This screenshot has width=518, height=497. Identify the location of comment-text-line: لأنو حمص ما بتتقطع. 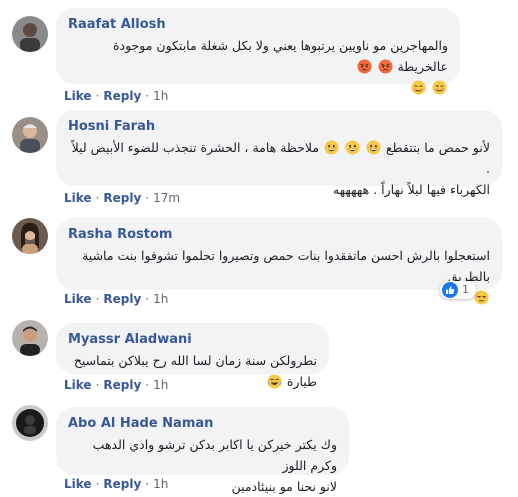
(437, 147).